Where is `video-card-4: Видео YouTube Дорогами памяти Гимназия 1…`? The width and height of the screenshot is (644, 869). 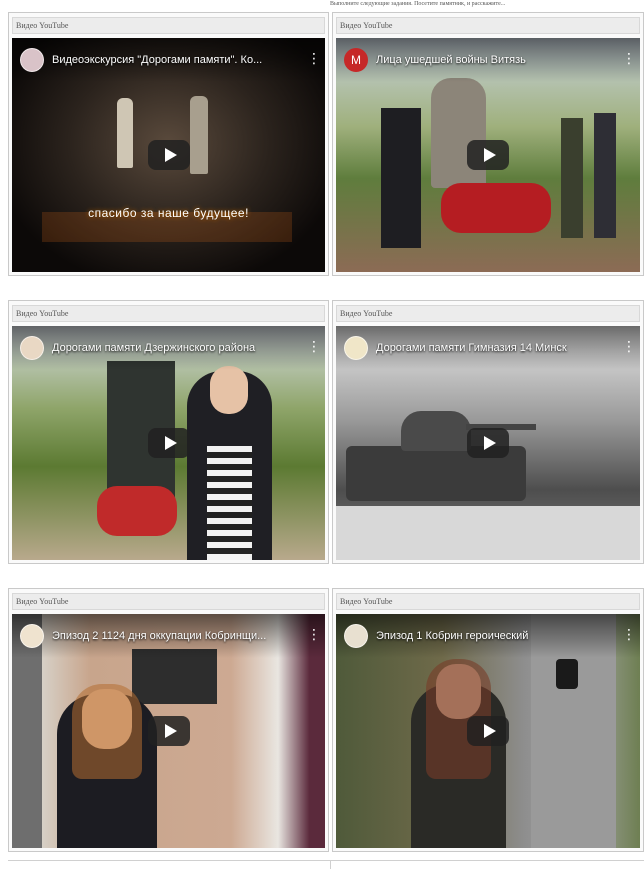
video-card-4: Видео YouTube Дорогами памяти Гимназия 1… is located at coordinates (488, 432).